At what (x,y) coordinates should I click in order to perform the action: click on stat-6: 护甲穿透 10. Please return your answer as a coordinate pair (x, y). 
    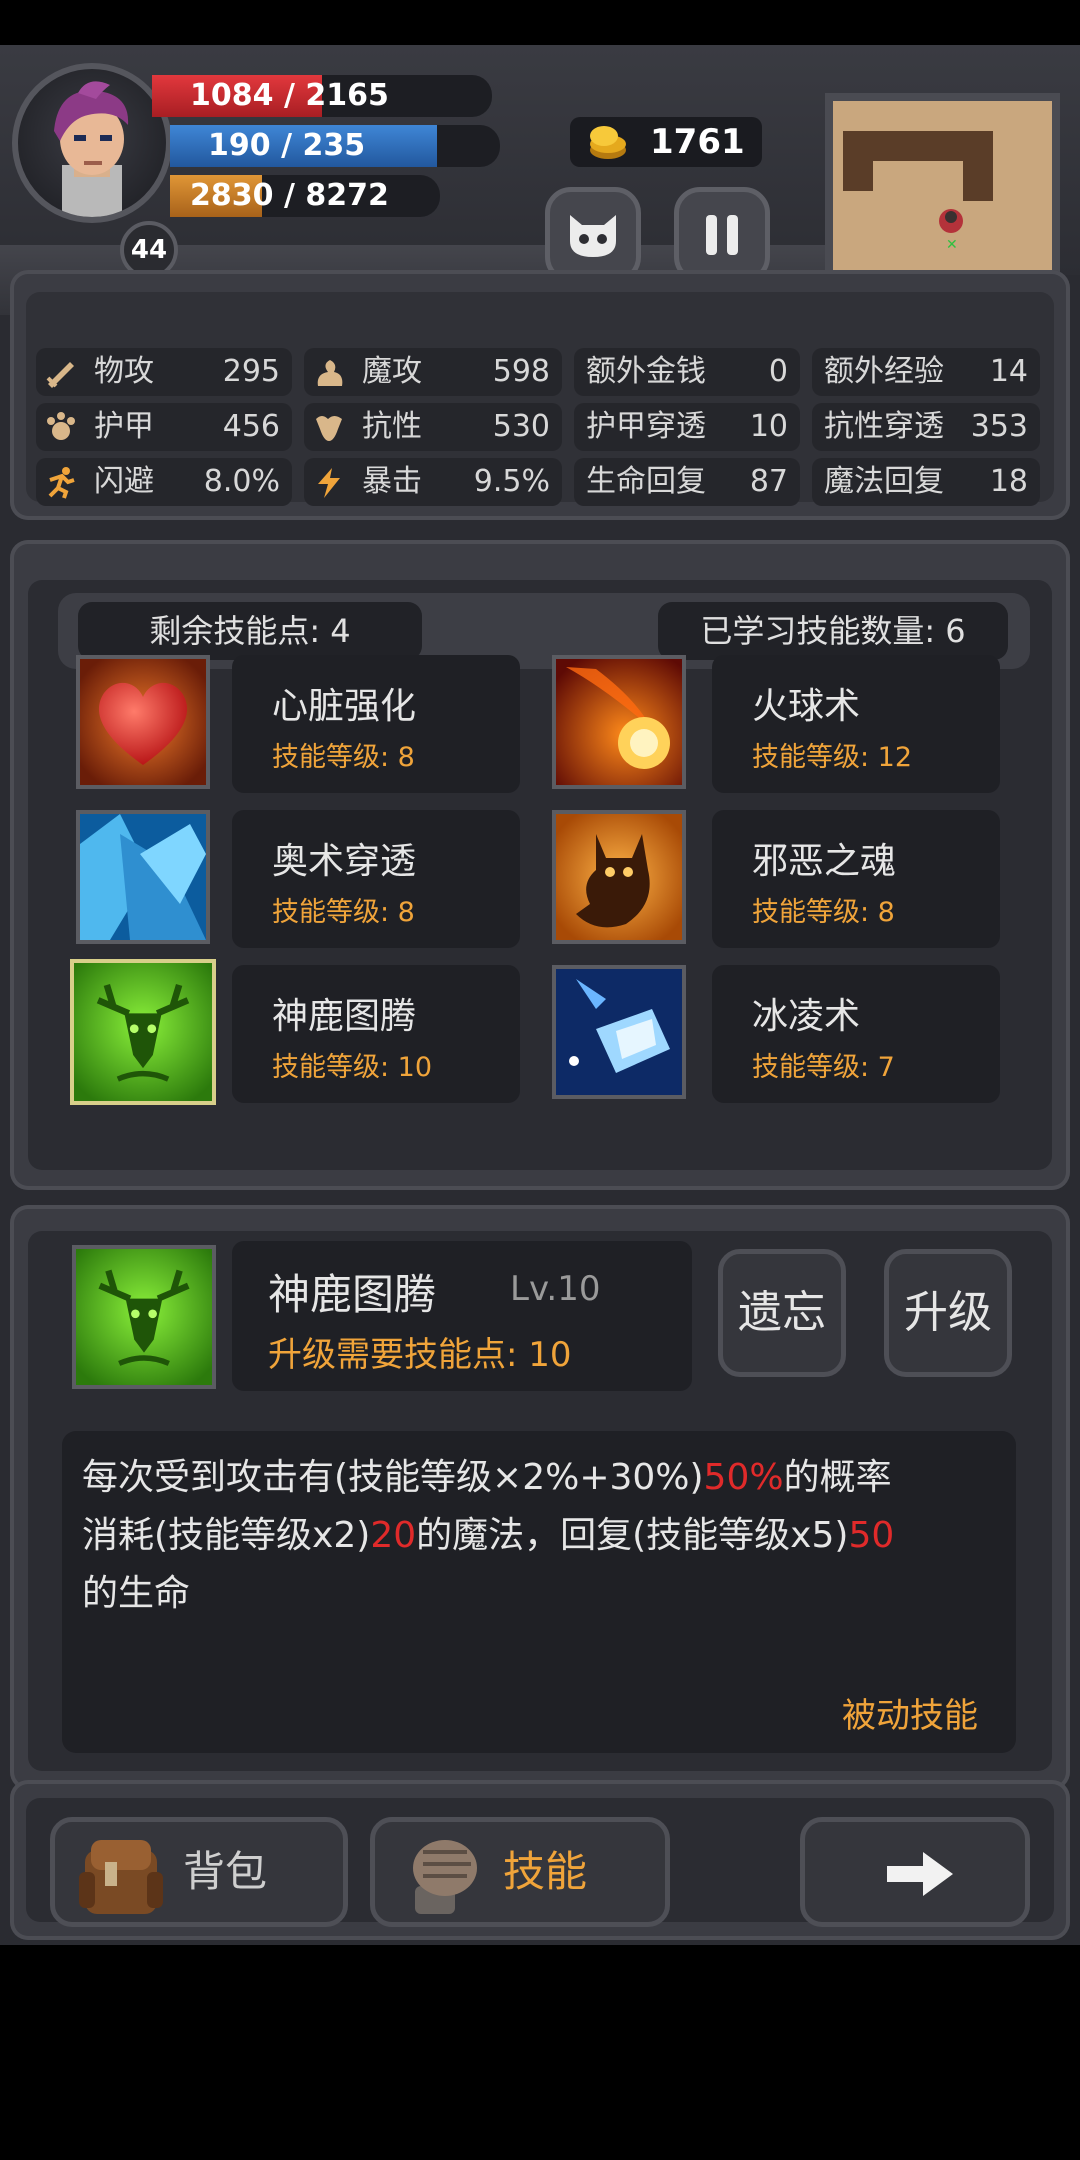
    Looking at the image, I should click on (687, 427).